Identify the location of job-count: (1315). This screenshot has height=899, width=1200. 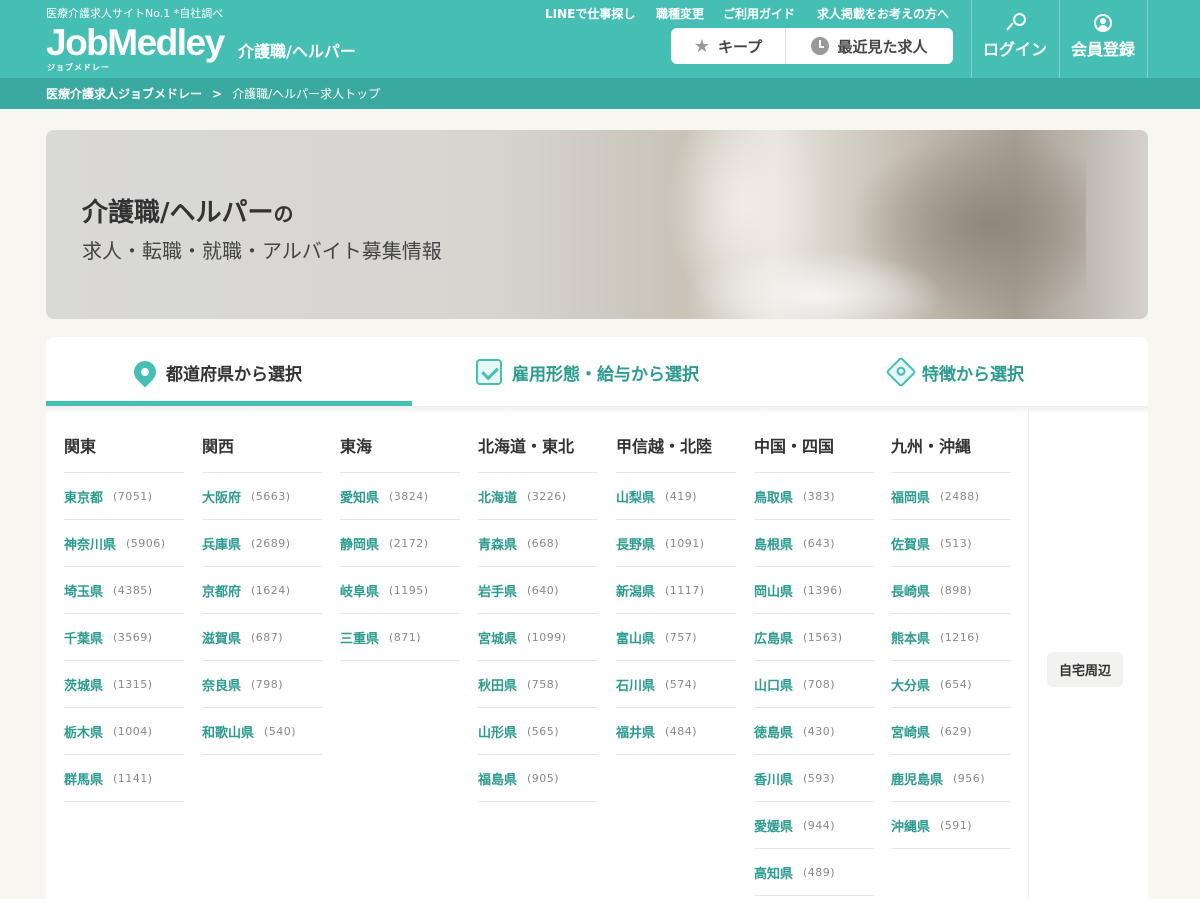
(133, 684).